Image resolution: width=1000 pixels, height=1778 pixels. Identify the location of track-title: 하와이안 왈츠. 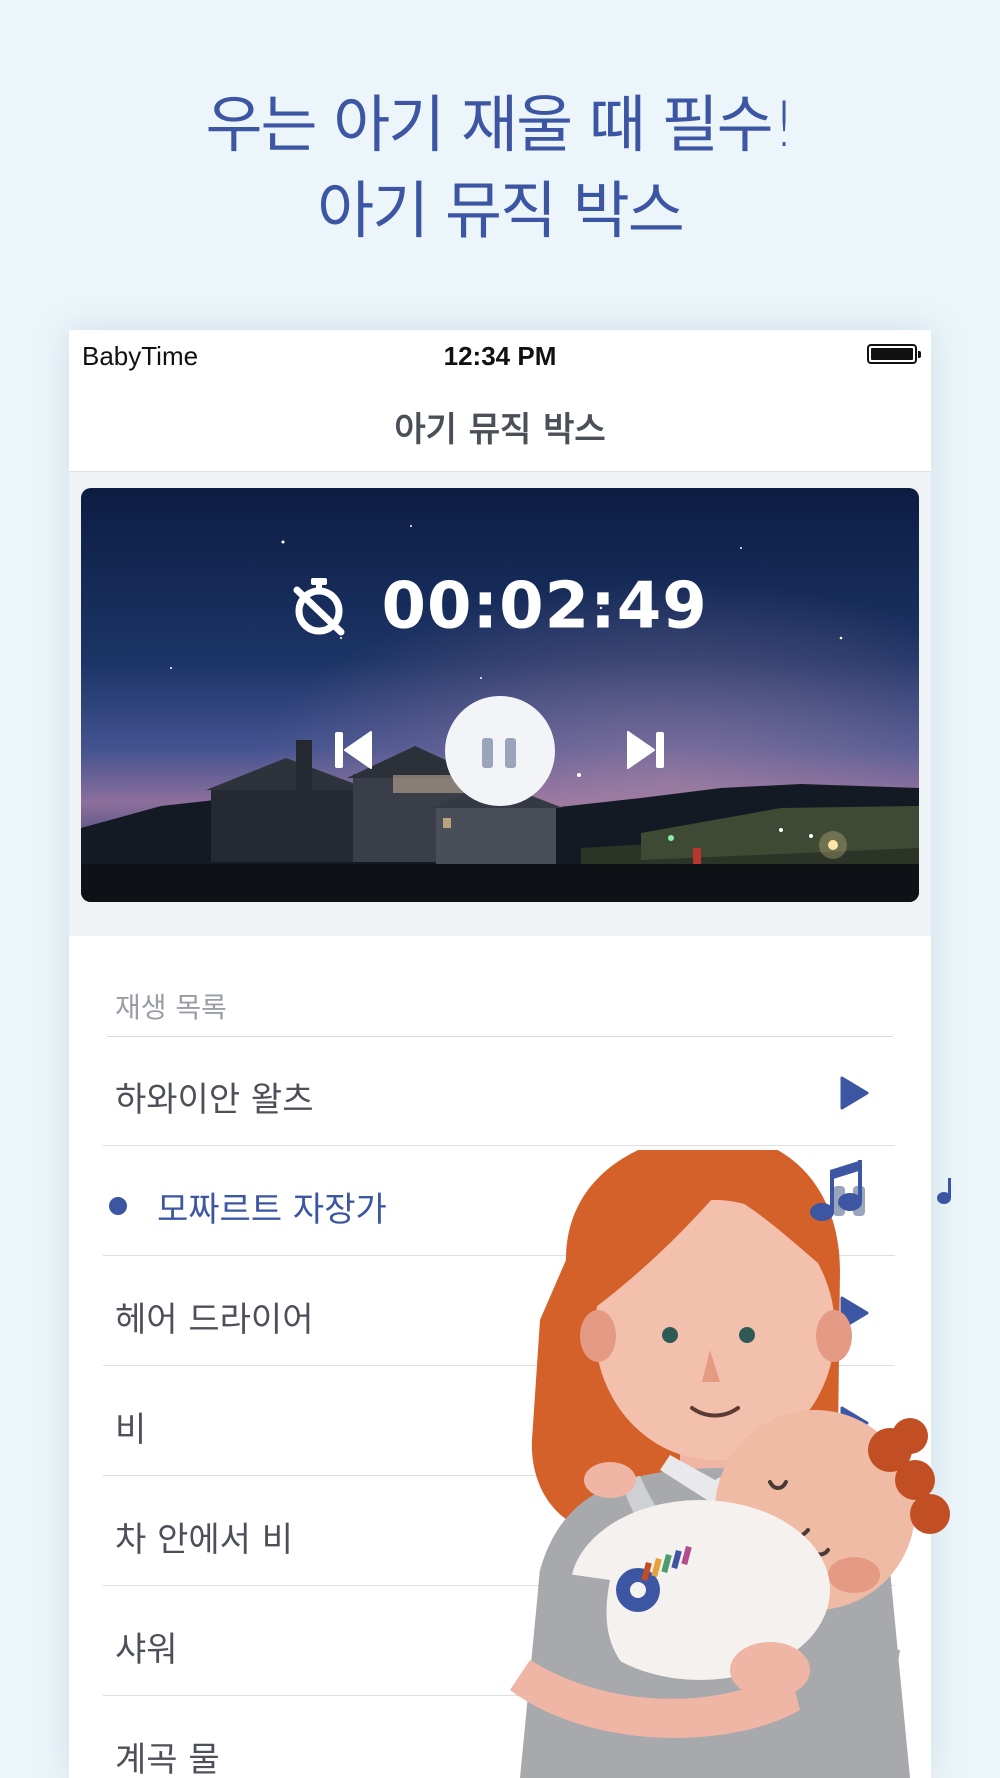
(214, 1100).